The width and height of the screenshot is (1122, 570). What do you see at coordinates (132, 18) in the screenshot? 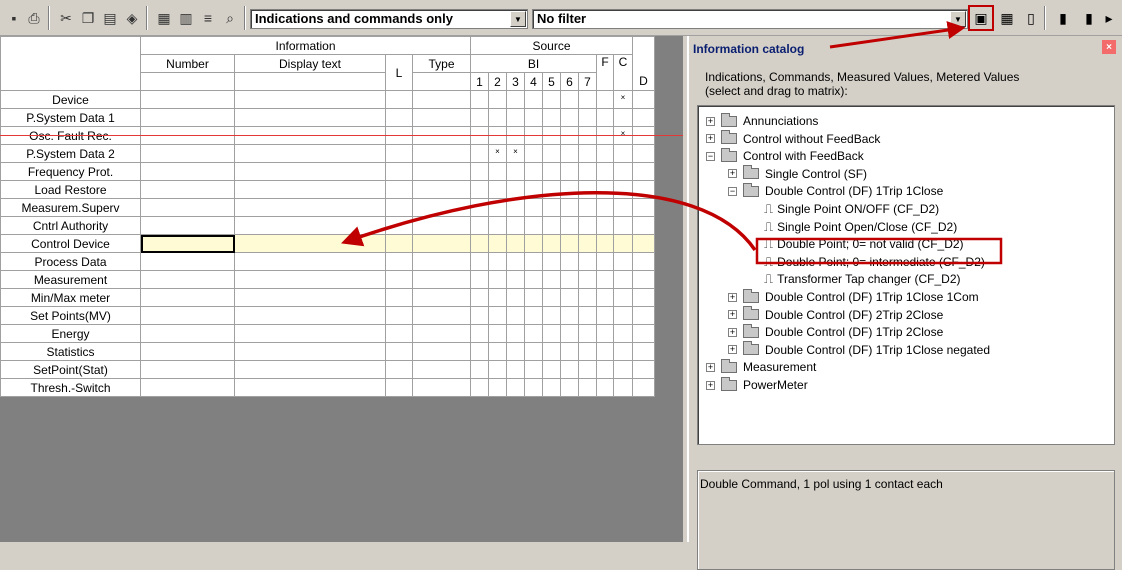
I see `insert-icon: ◈` at bounding box center [132, 18].